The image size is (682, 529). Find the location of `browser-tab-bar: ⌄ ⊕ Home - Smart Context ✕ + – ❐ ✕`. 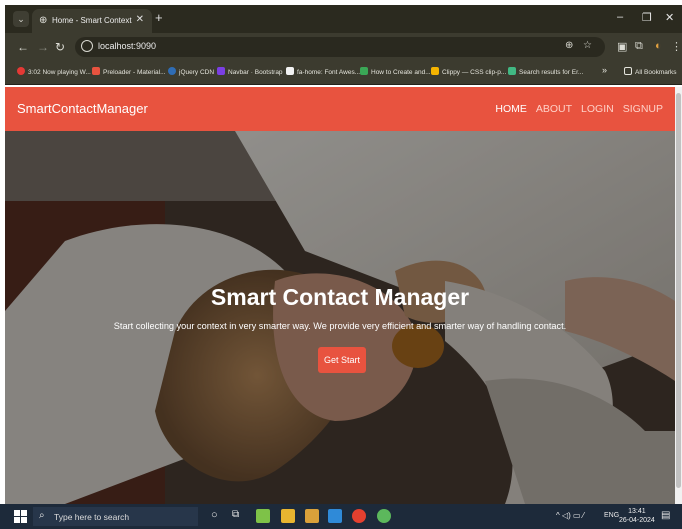

browser-tab-bar: ⌄ ⊕ Home - Smart Context ✕ + – ❐ ✕ is located at coordinates (343, 19).